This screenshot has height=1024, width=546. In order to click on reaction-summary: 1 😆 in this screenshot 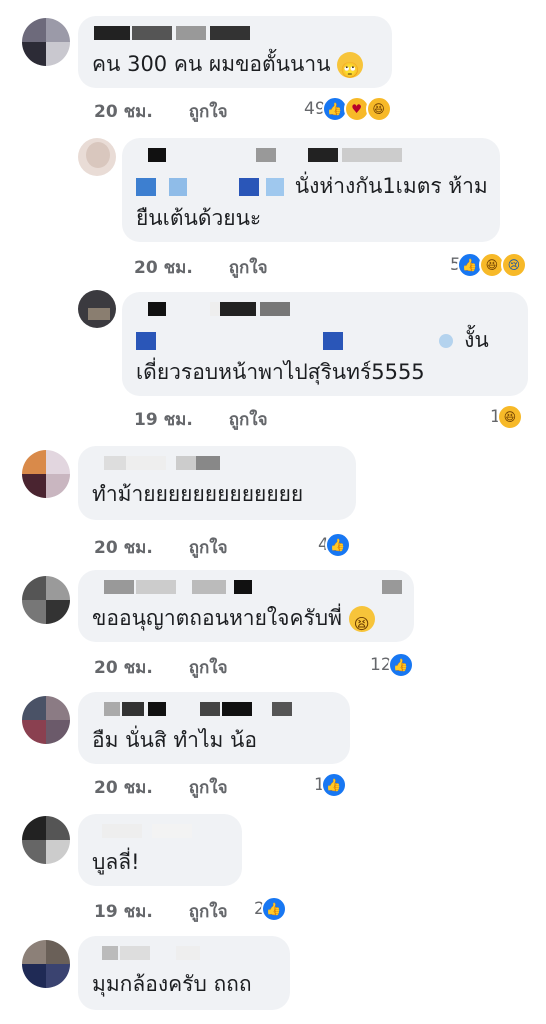, I will do `click(506, 417)`.